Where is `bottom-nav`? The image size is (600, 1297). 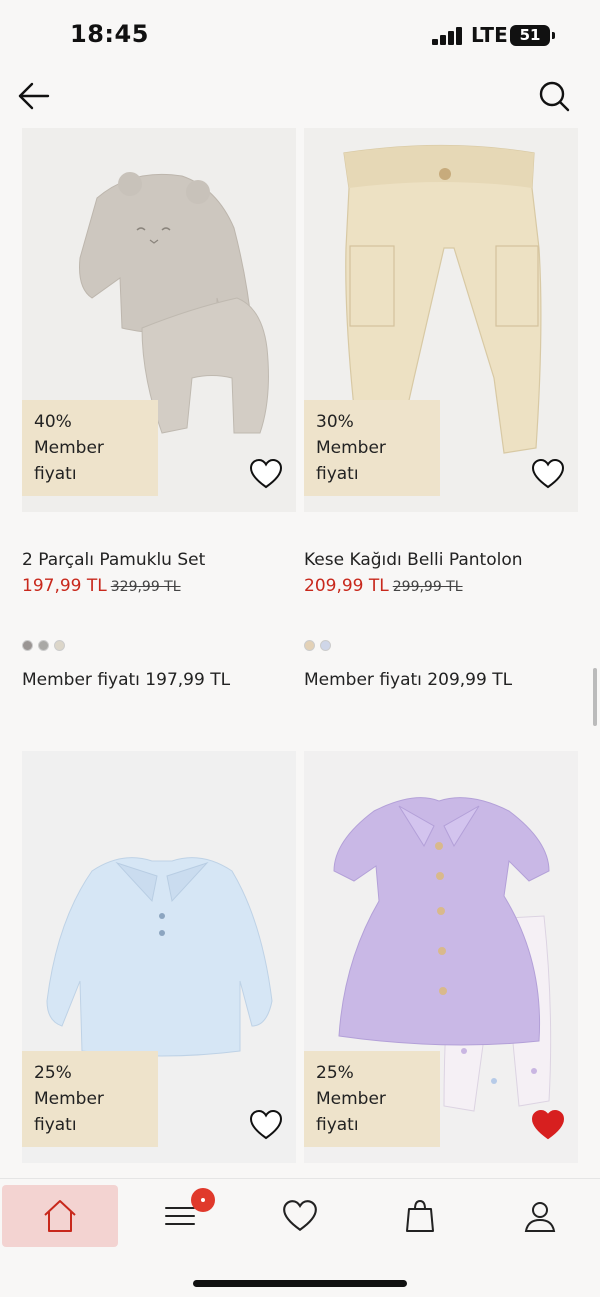
bottom-nav is located at coordinates (300, 1237).